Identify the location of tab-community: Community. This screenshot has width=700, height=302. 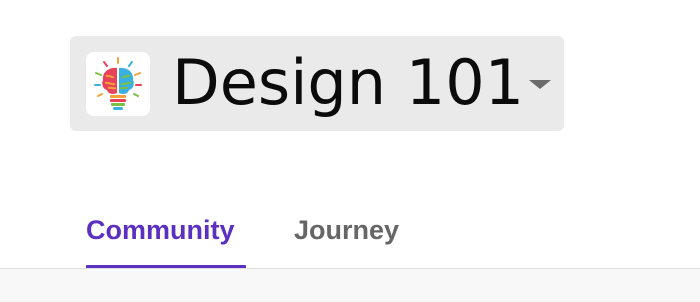
(160, 230).